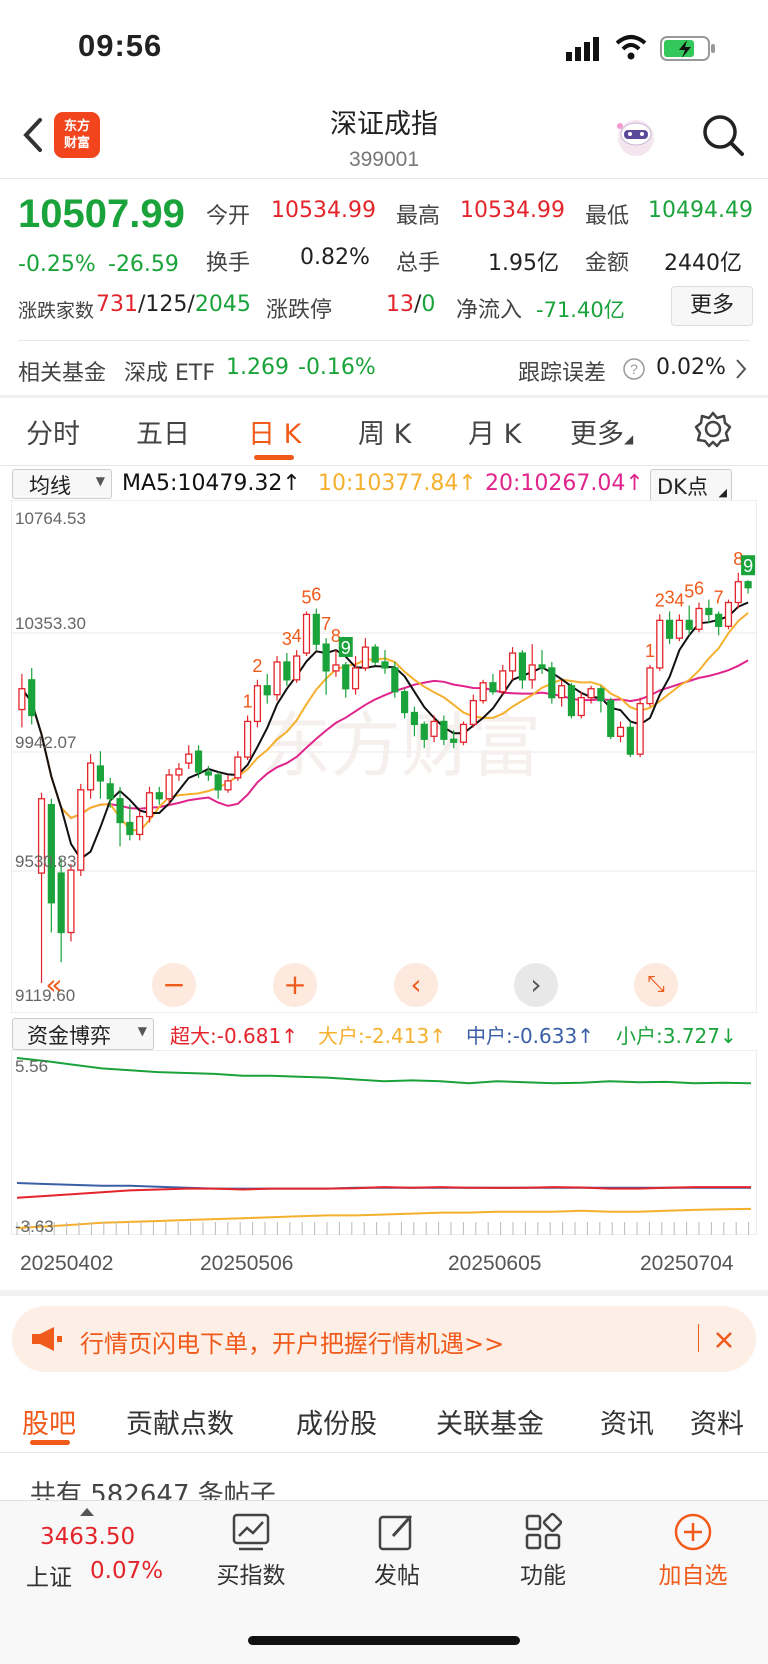 This screenshot has height=1664, width=768. Describe the element at coordinates (689, 592) in the screenshot. I see `td-sequence-label: 5` at that location.